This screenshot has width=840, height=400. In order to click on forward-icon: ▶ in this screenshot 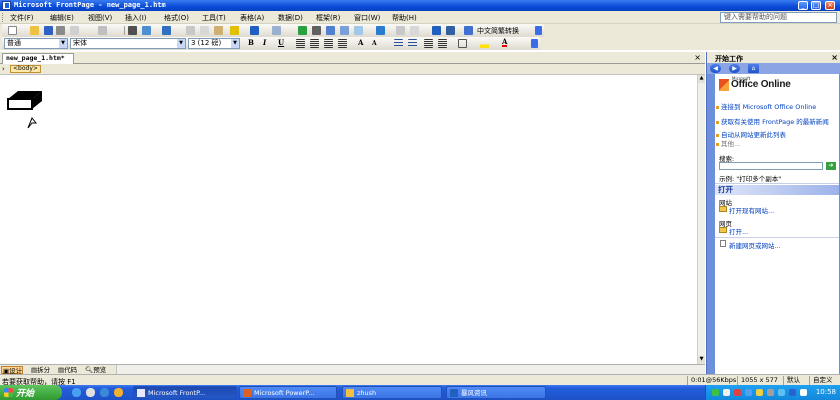, I will do `click(734, 68)`.